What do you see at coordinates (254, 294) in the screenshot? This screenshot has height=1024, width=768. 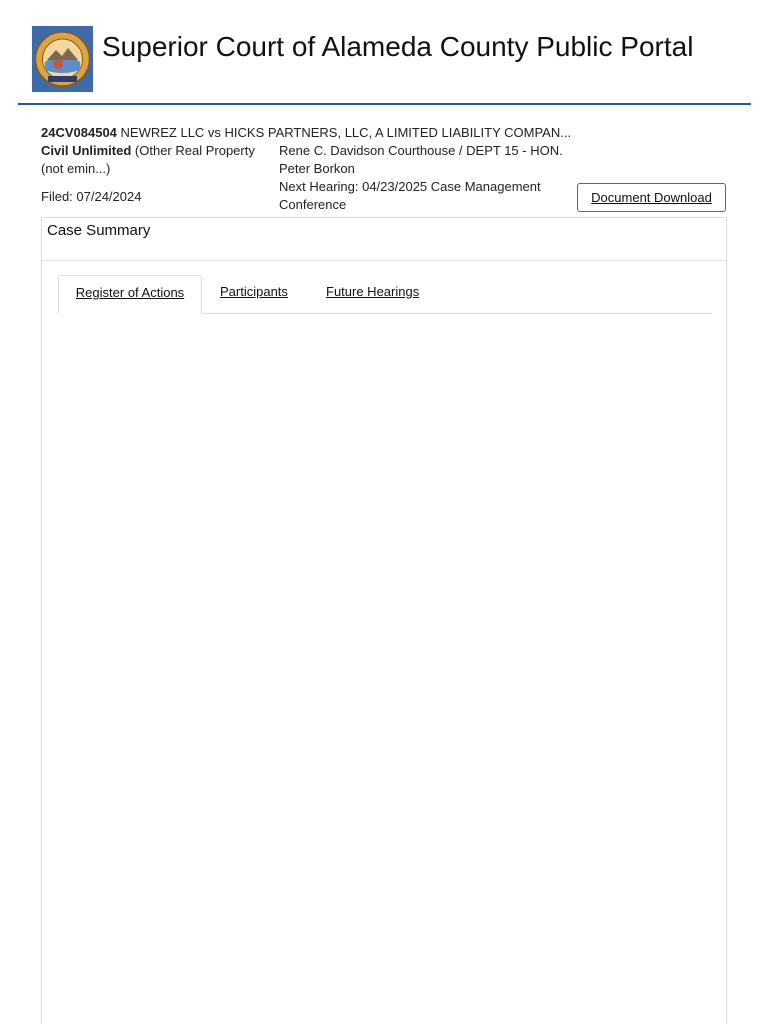 I see `tab-participants: Participants` at bounding box center [254, 294].